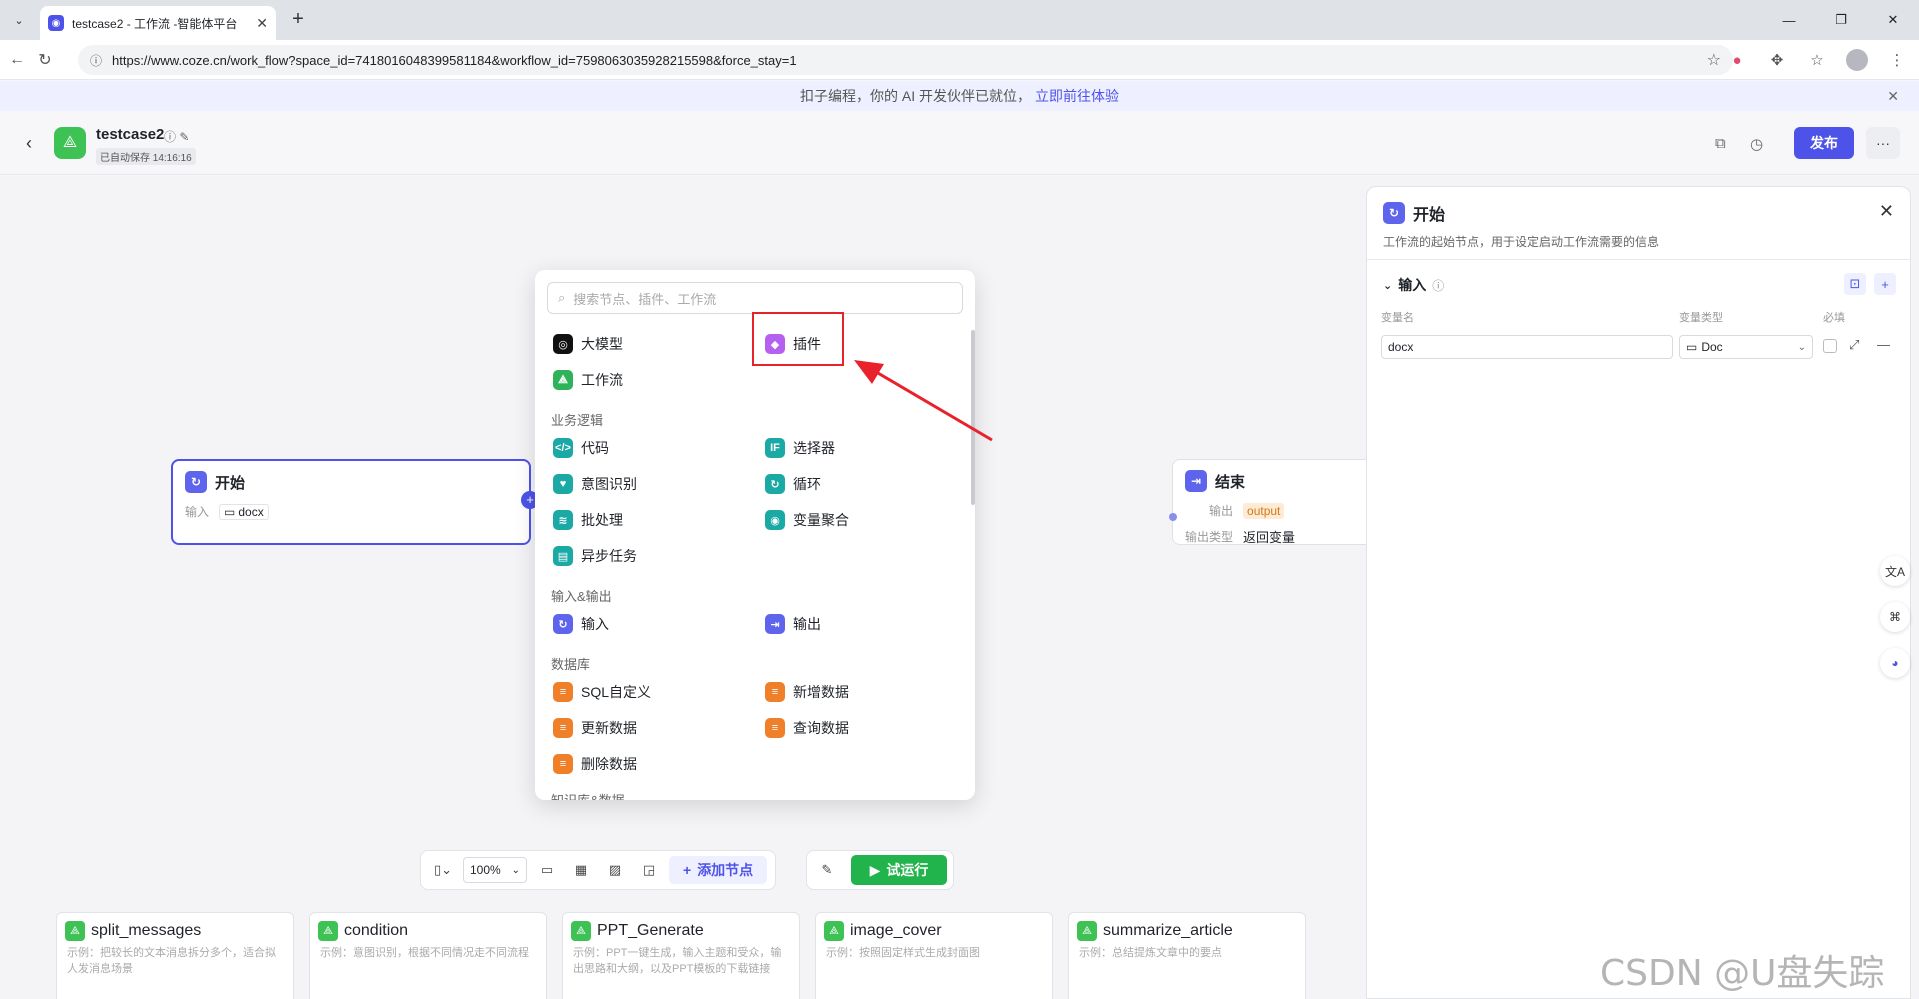 This screenshot has width=1919, height=999. I want to click on publish-button: 发布, so click(1824, 143).